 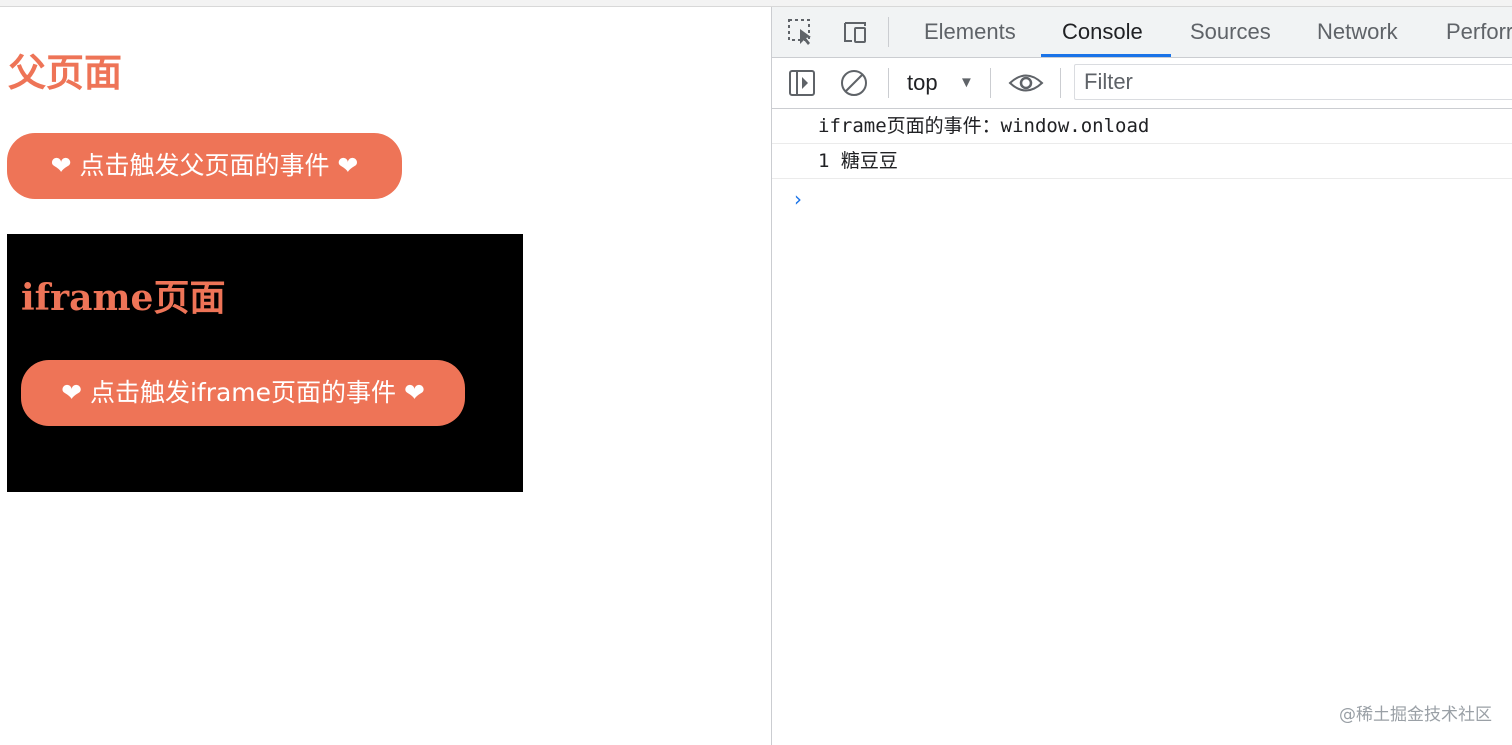 I want to click on active-tab-indicator, so click(x=1106, y=55).